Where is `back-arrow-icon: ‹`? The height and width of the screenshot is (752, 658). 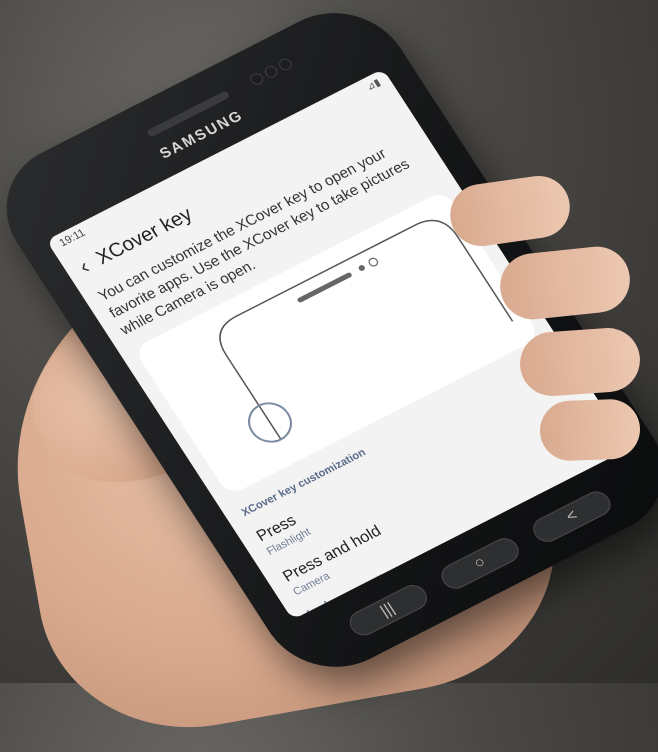
back-arrow-icon: ‹ is located at coordinates (84, 266).